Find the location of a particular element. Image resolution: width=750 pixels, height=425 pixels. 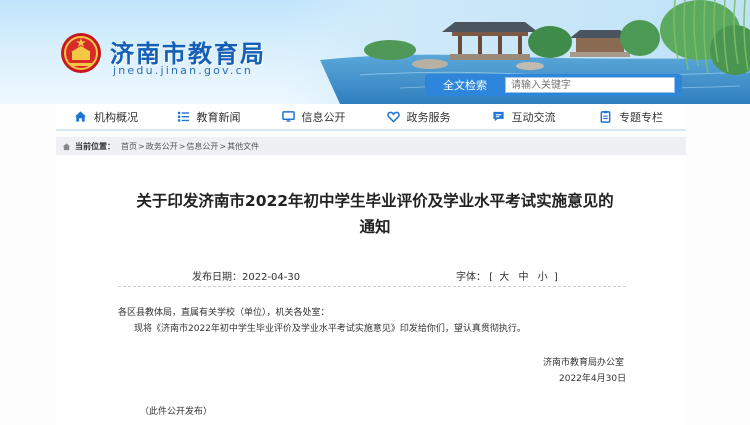

main-nav: 机构概况 教育新闻 信息公开 政务服务 互动交流 专题专栏 is located at coordinates (371, 117).